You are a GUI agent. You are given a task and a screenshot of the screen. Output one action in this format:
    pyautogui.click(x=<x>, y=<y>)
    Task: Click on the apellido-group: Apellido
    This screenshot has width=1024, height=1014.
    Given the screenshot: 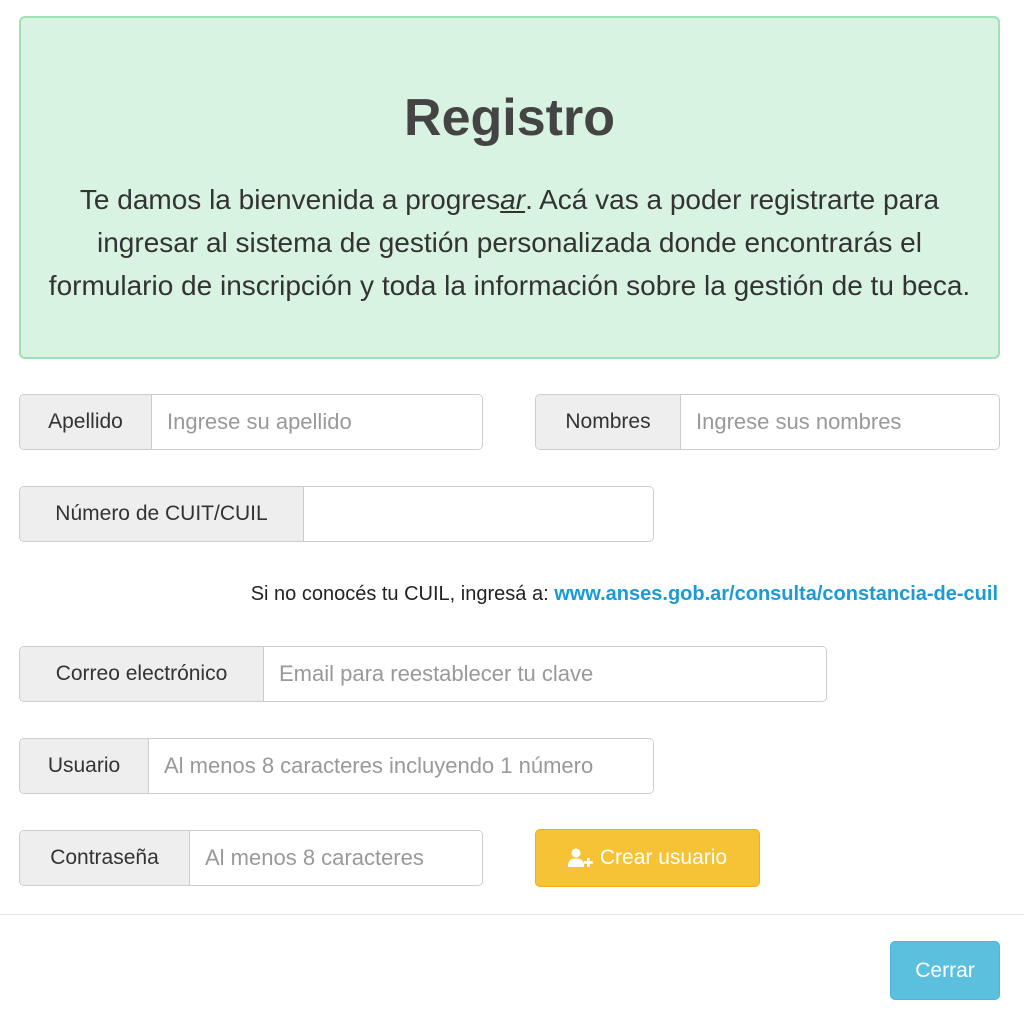 What is the action you would take?
    pyautogui.click(x=251, y=422)
    